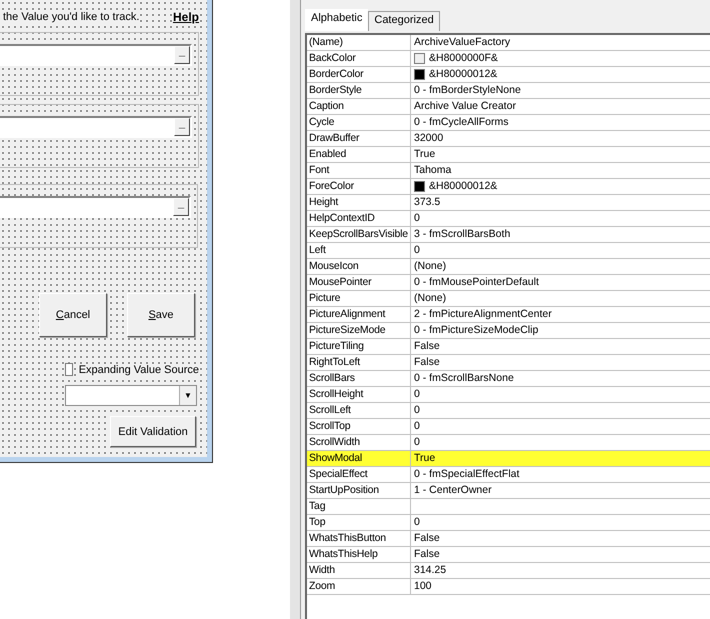  Describe the element at coordinates (359, 474) in the screenshot. I see `property-name: SpecialEffect` at that location.